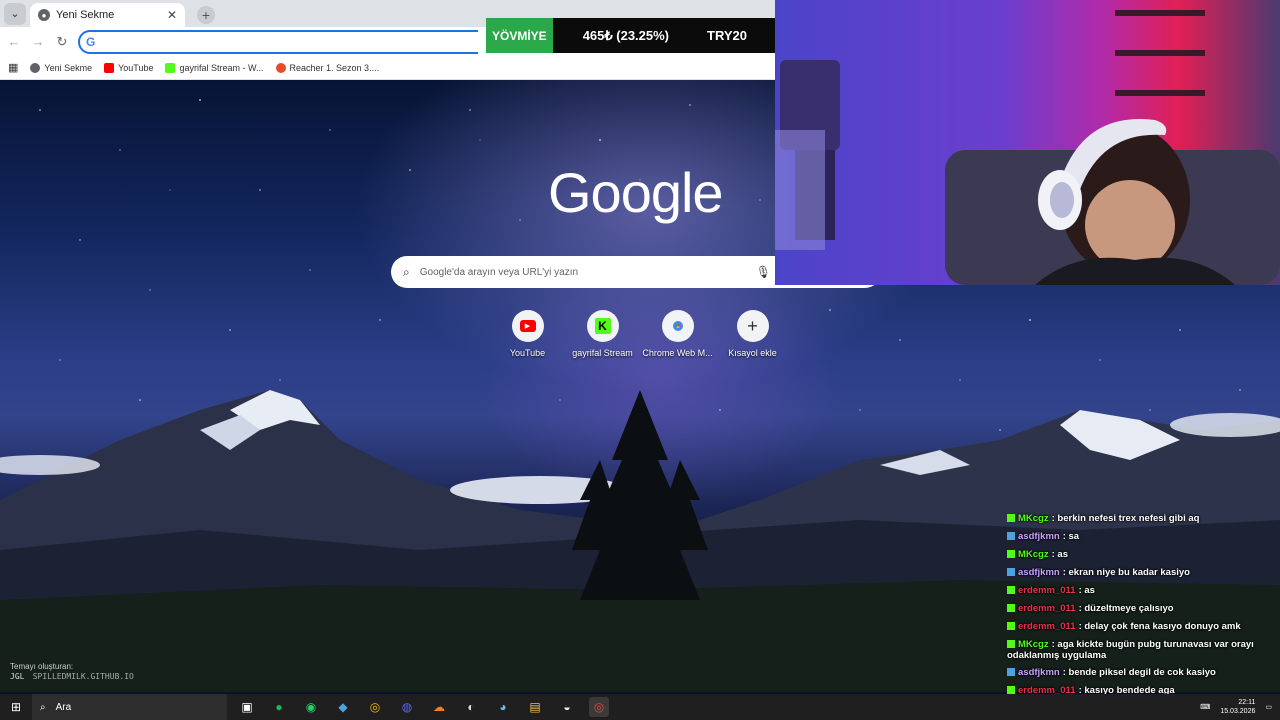 Image resolution: width=1280 pixels, height=720 pixels. What do you see at coordinates (626, 35) in the screenshot?
I see `ticker-value: 465₺ (23.25%)` at bounding box center [626, 35].